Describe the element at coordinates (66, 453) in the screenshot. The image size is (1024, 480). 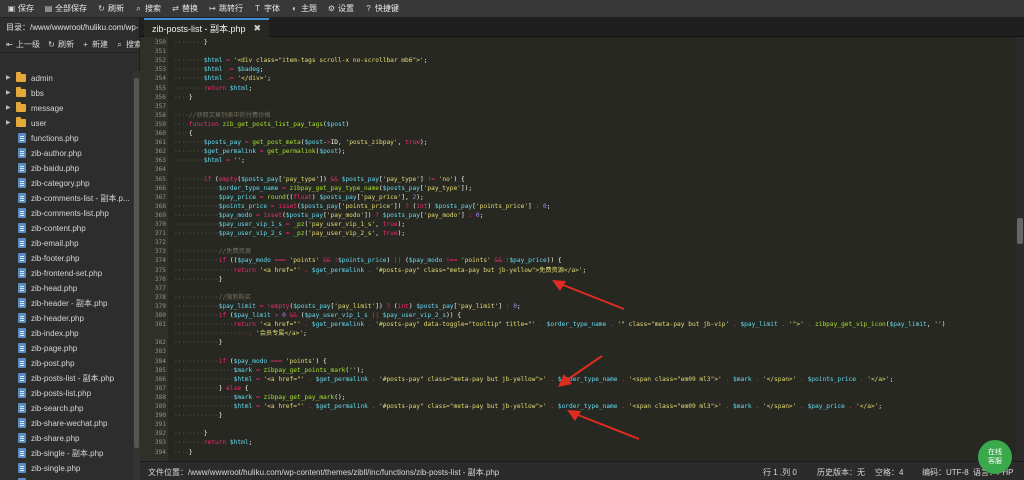
I see `file-item: zib-single - 副本.php` at that location.